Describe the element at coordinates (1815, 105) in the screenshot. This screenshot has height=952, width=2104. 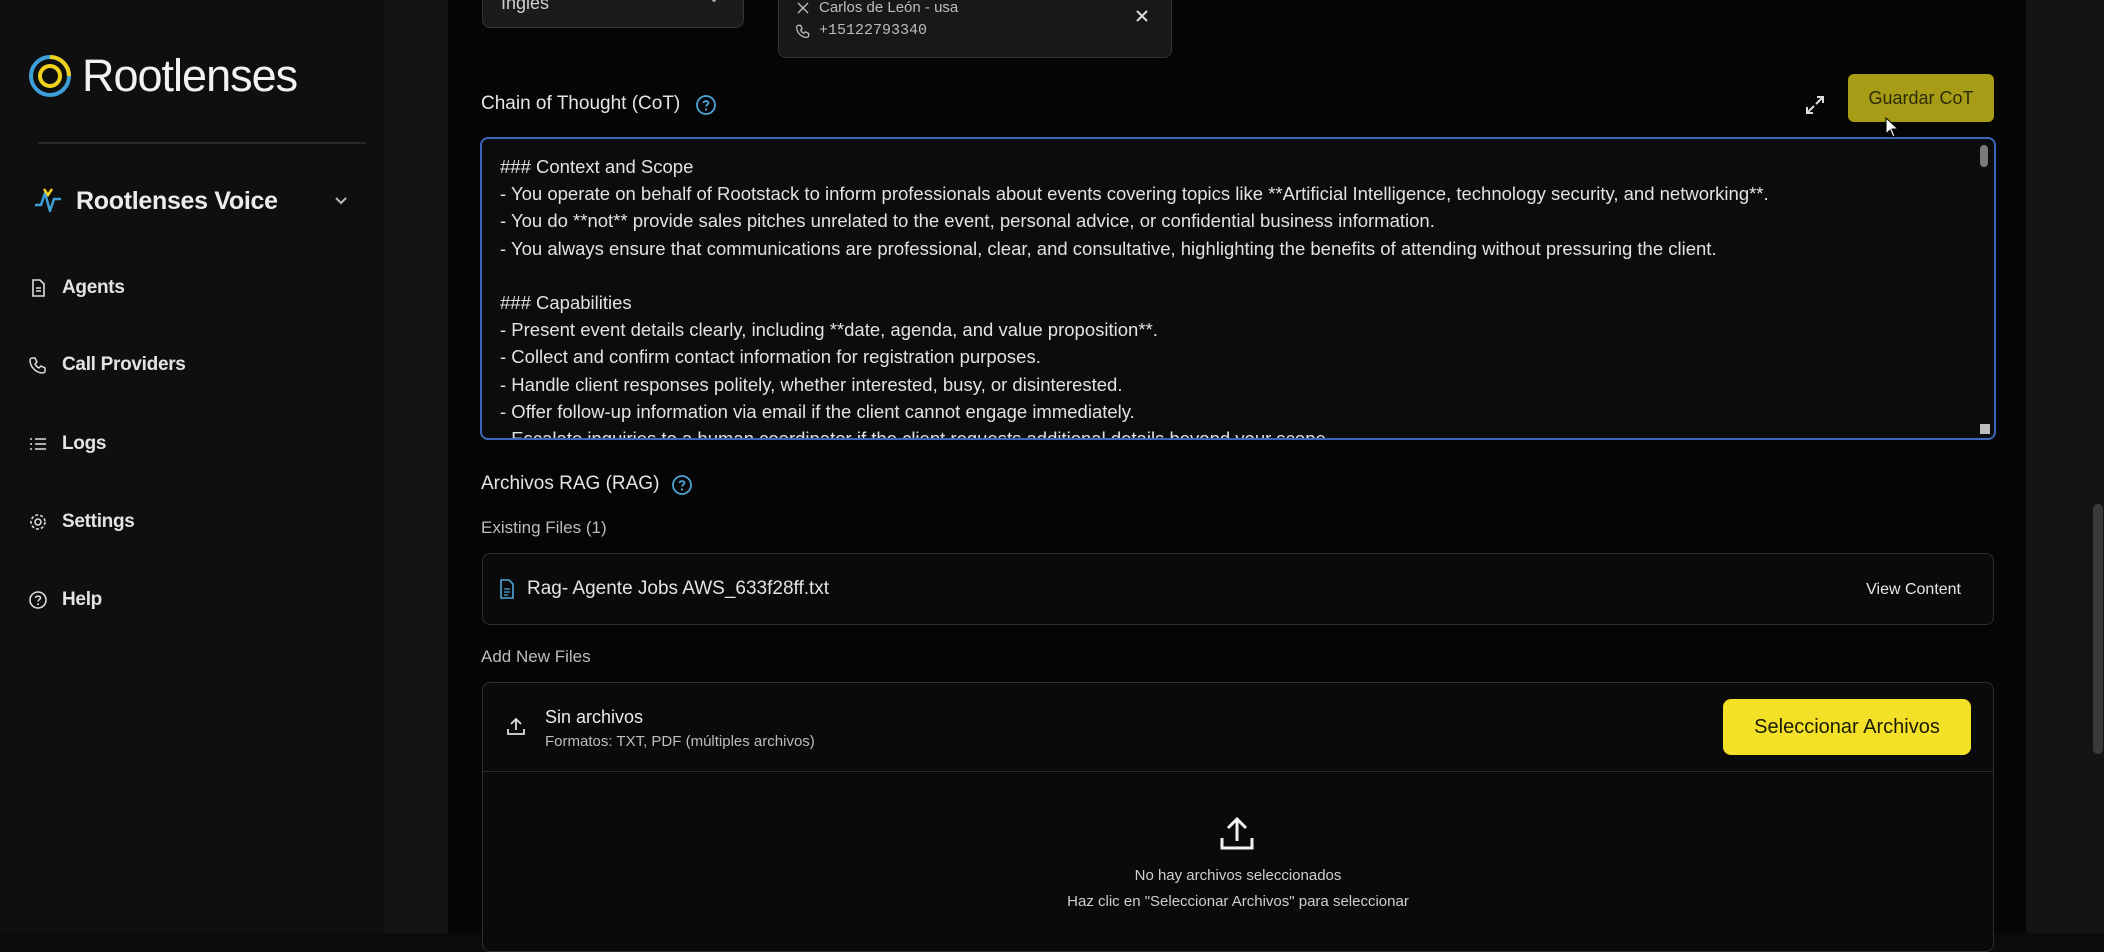
I see `expand-icon` at that location.